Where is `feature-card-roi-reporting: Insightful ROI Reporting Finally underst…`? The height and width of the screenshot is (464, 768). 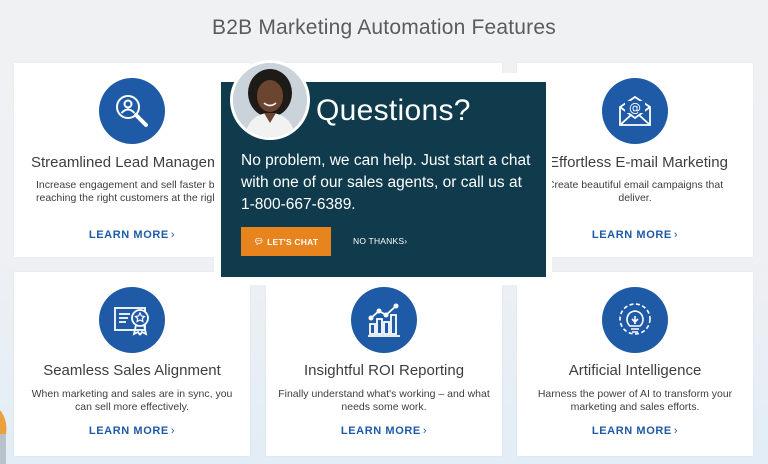
feature-card-roi-reporting: Insightful ROI Reporting Finally underst… is located at coordinates (384, 364).